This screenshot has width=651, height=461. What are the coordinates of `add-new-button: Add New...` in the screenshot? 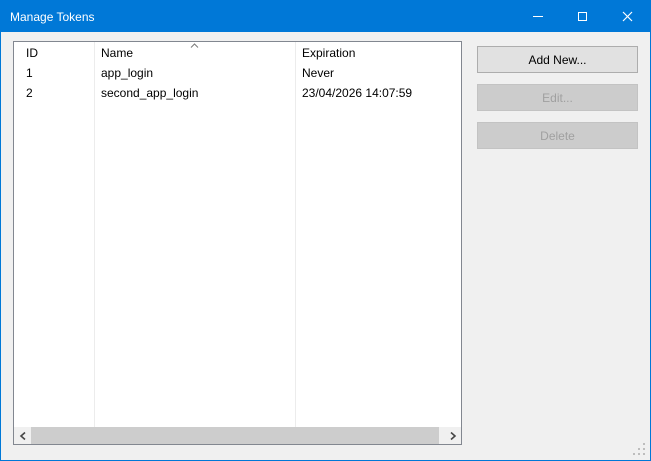 It's located at (557, 59).